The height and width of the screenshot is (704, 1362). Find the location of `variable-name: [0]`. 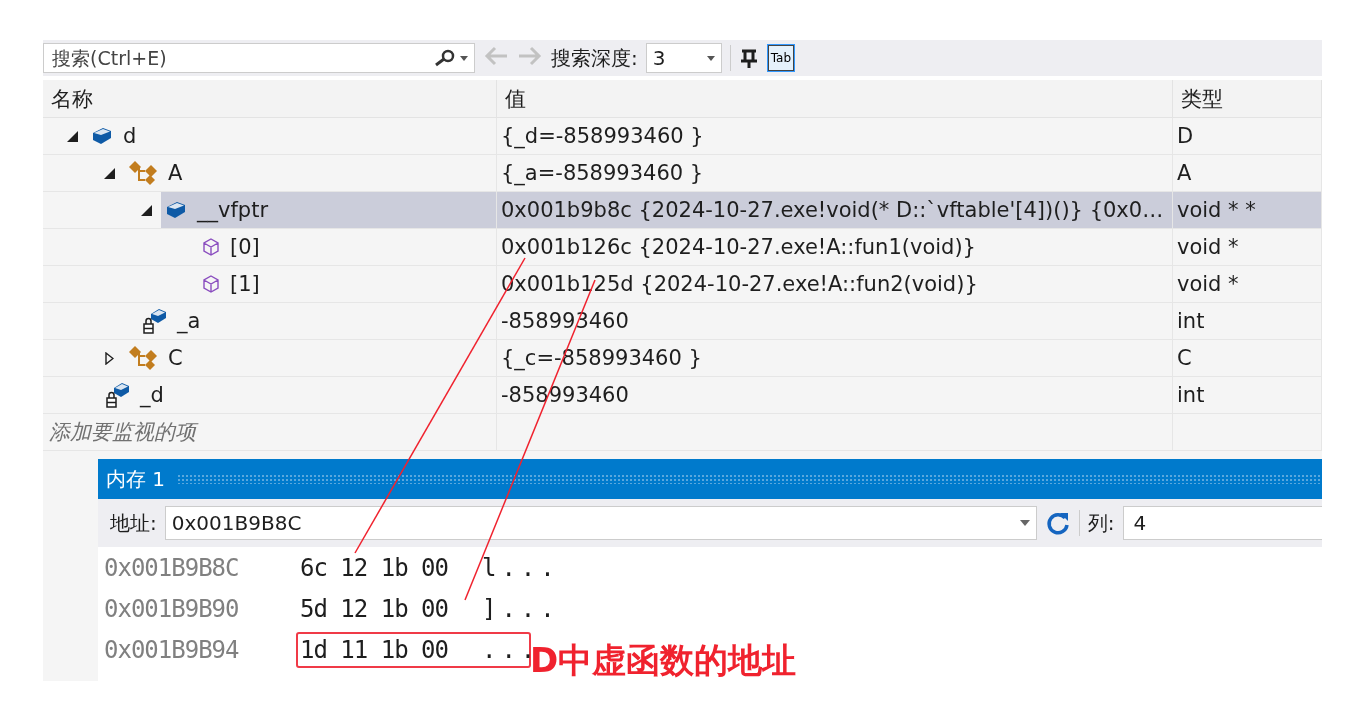

variable-name: [0] is located at coordinates (245, 247).